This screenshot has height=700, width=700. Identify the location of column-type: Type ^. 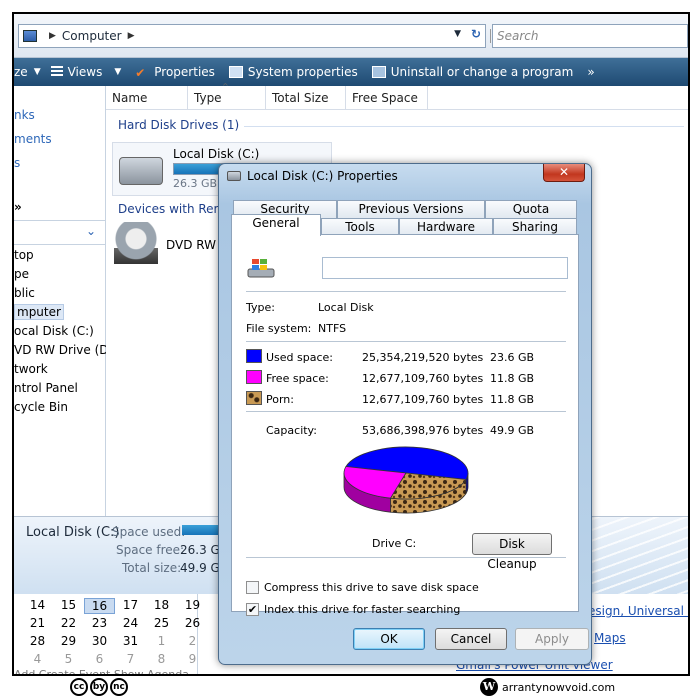
(227, 95).